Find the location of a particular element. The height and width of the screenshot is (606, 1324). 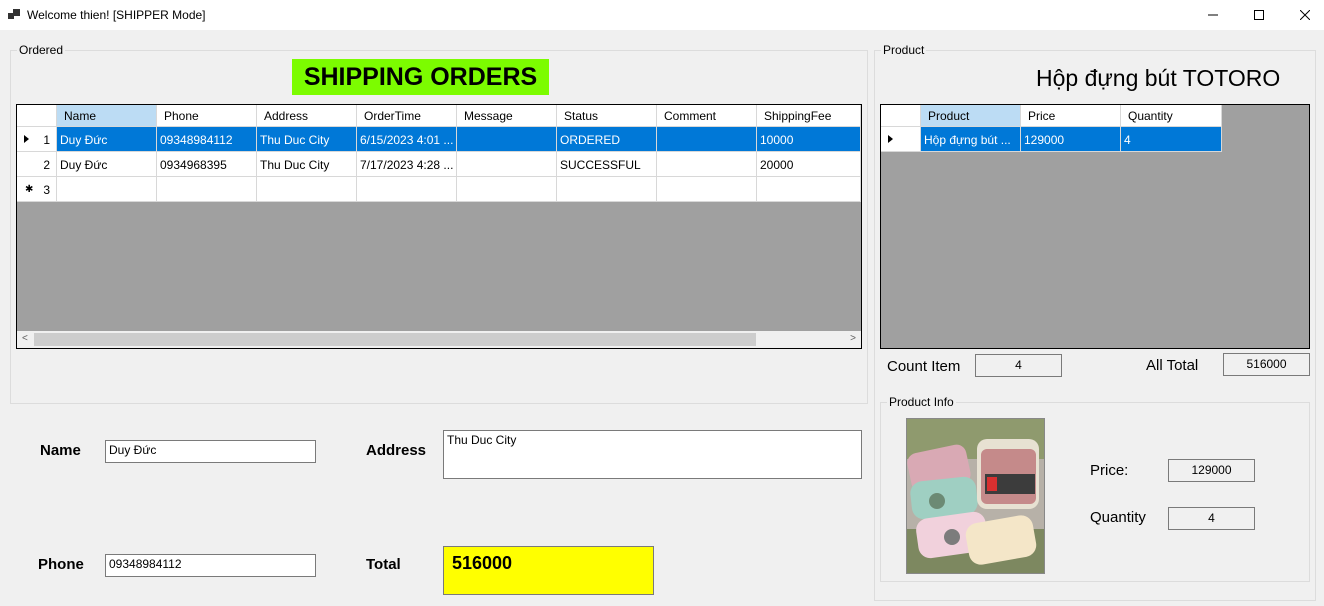

app-icon is located at coordinates (14, 15).